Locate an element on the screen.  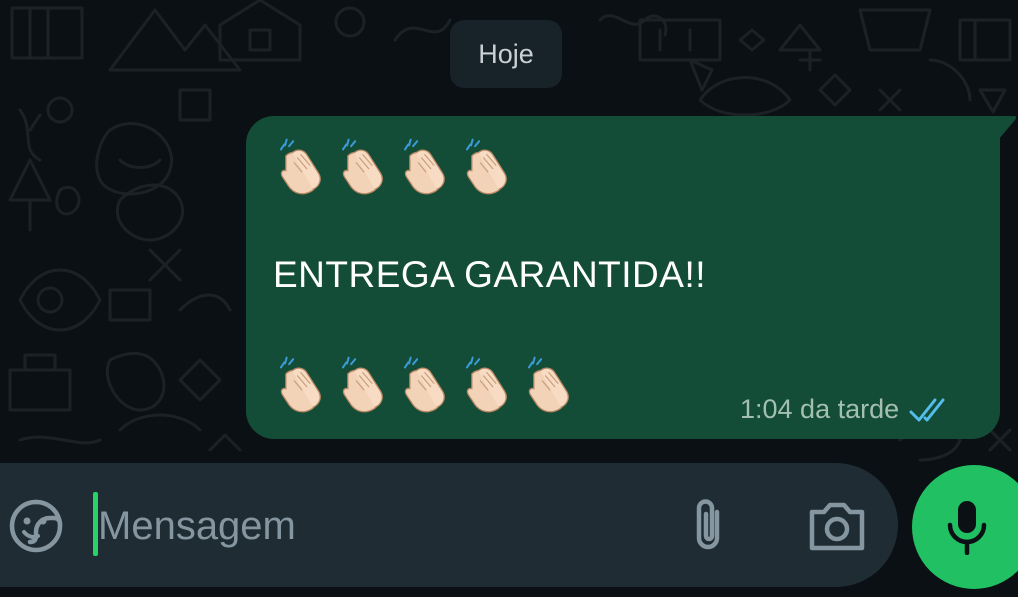
bubble-tail is located at coordinates (1007, 128).